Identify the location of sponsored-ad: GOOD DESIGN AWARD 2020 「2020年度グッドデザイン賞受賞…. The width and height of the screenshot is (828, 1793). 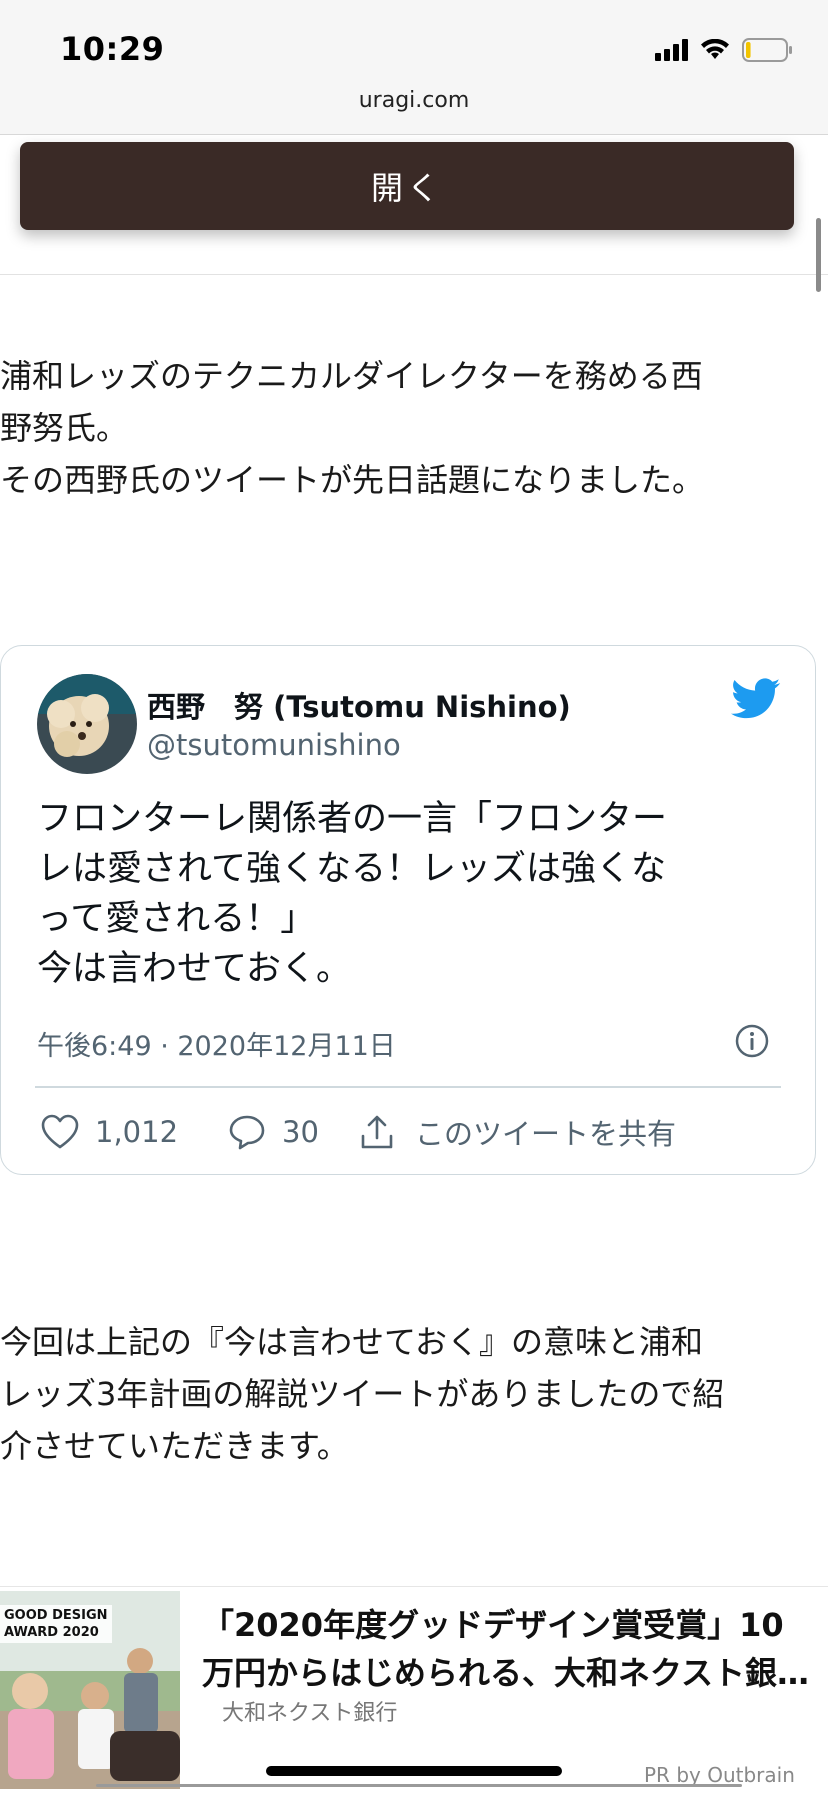
(414, 1689).